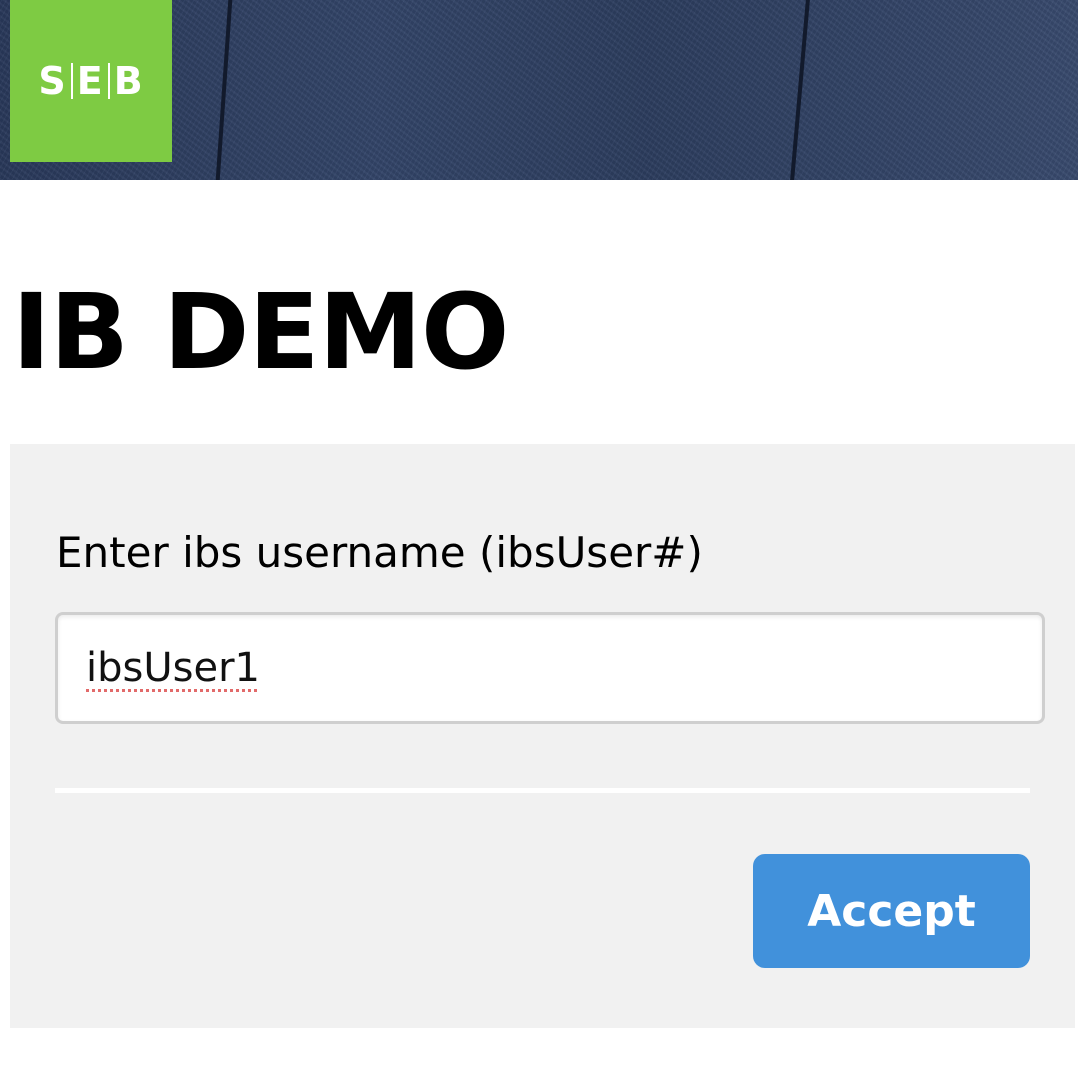  What do you see at coordinates (542, 790) in the screenshot?
I see `form-divider` at bounding box center [542, 790].